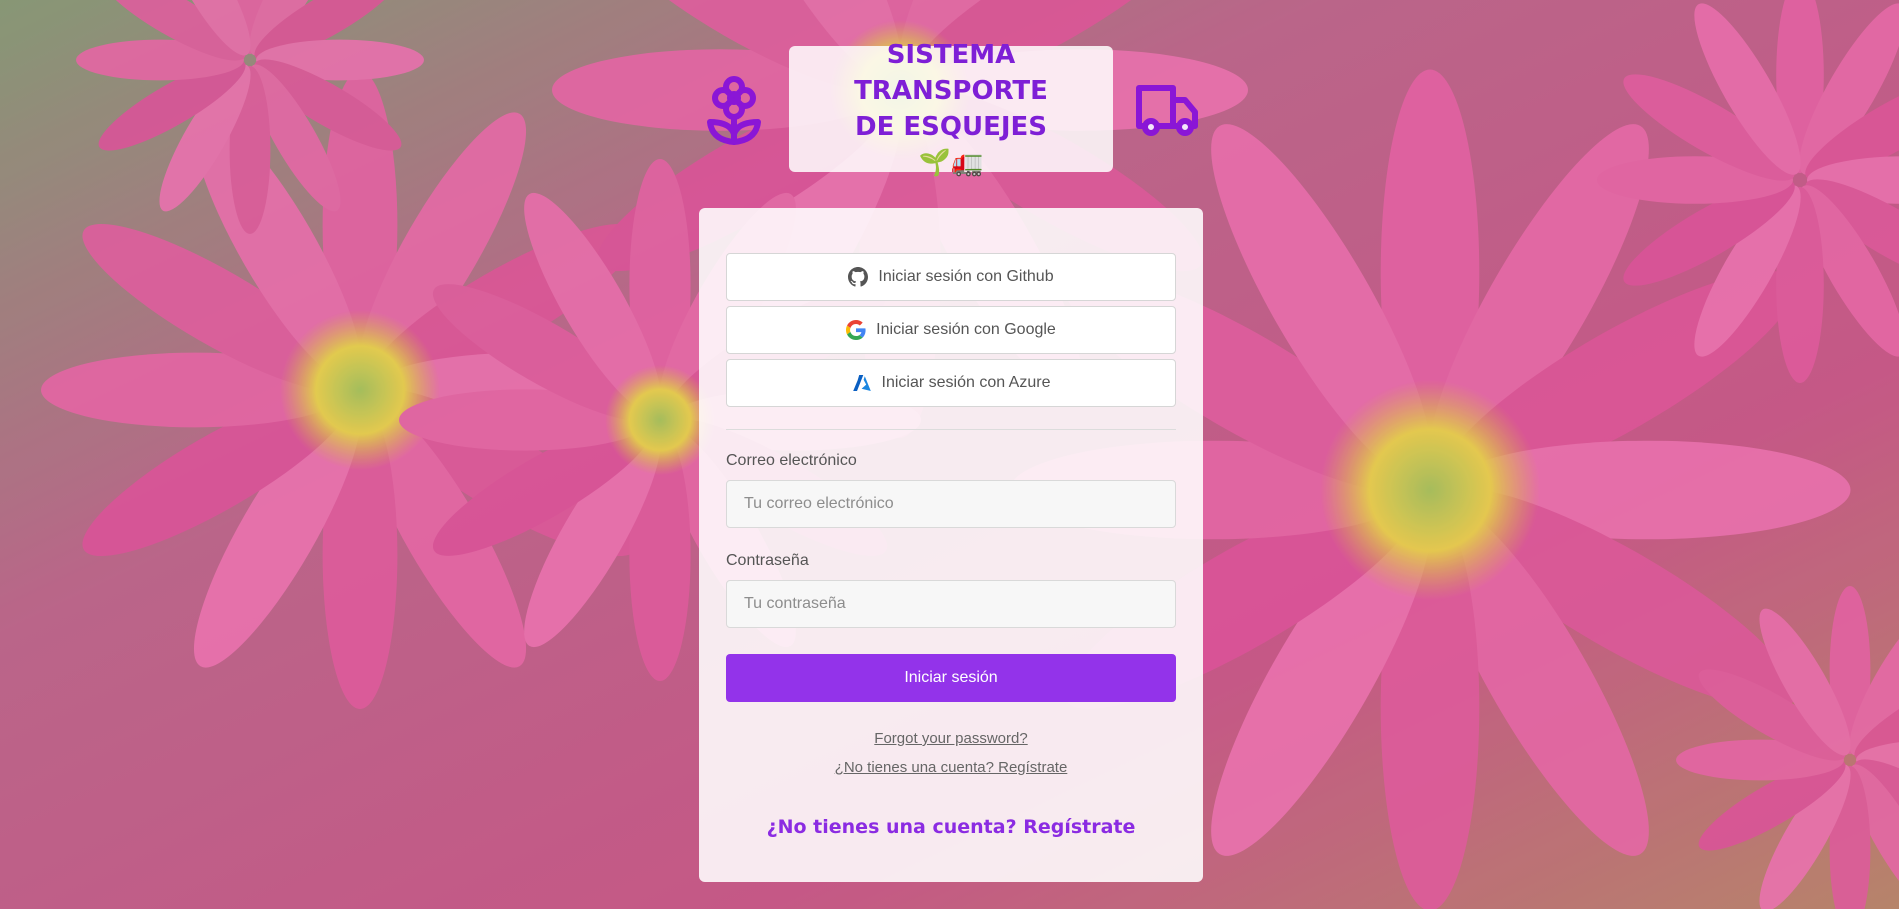 Image resolution: width=1899 pixels, height=909 pixels. What do you see at coordinates (966, 276) in the screenshot?
I see `github-login-label: Iniciar sesión con Github` at bounding box center [966, 276].